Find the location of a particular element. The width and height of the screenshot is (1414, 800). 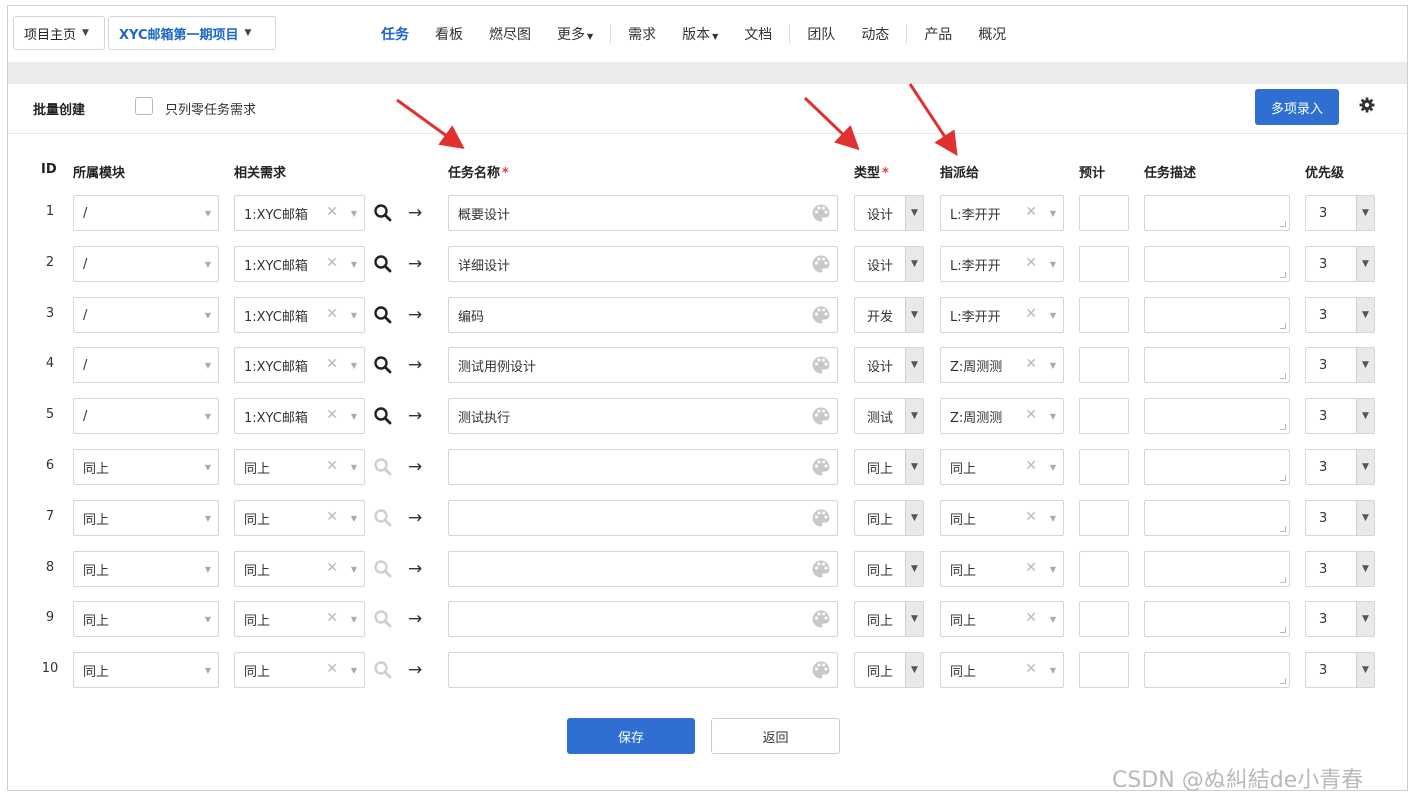

nav-item: 团队 is located at coordinates (821, 34).